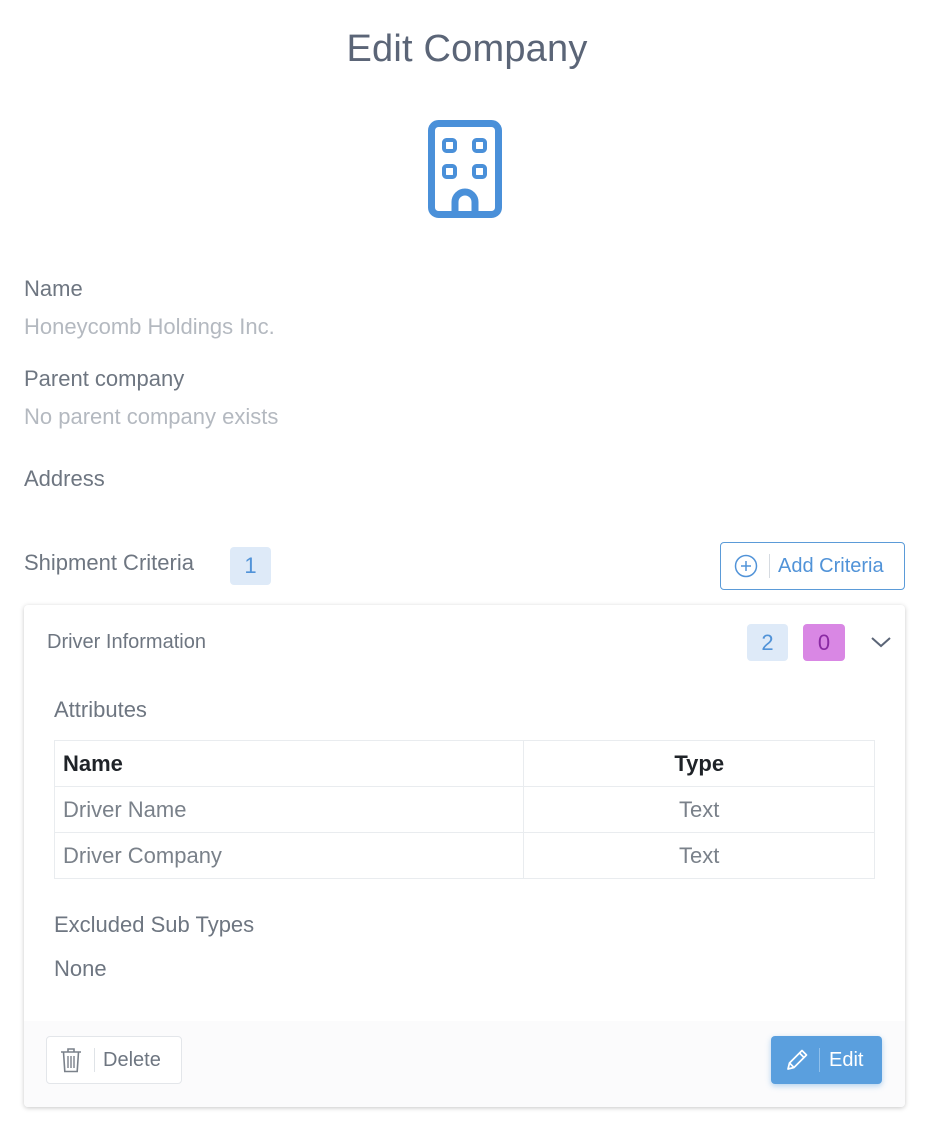  What do you see at coordinates (464, 1064) in the screenshot?
I see `card-footer: Delete Edit` at bounding box center [464, 1064].